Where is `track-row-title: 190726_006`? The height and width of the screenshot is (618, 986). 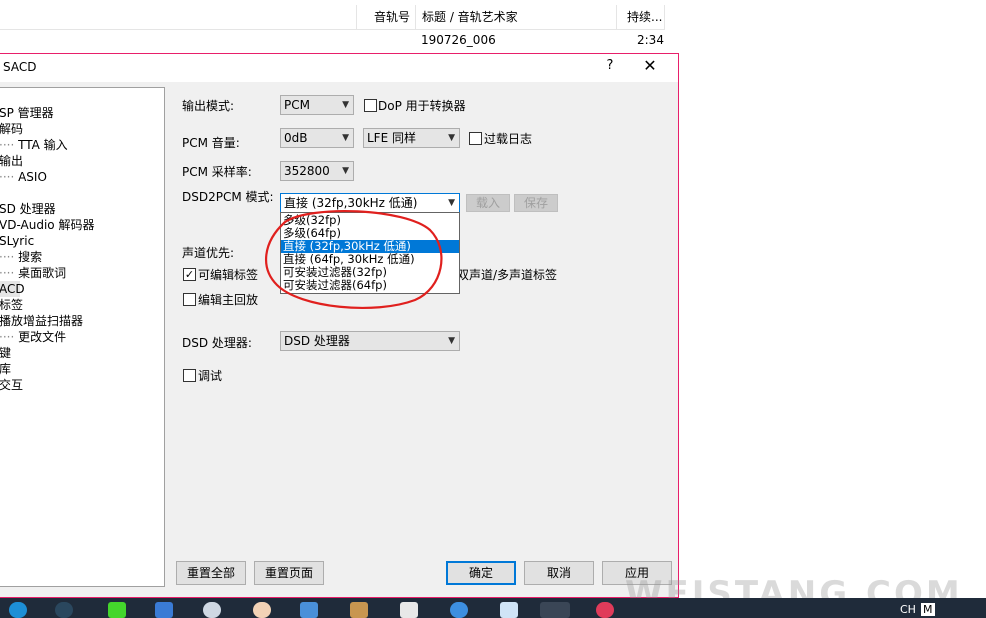
track-row-title: 190726_006 is located at coordinates (458, 40).